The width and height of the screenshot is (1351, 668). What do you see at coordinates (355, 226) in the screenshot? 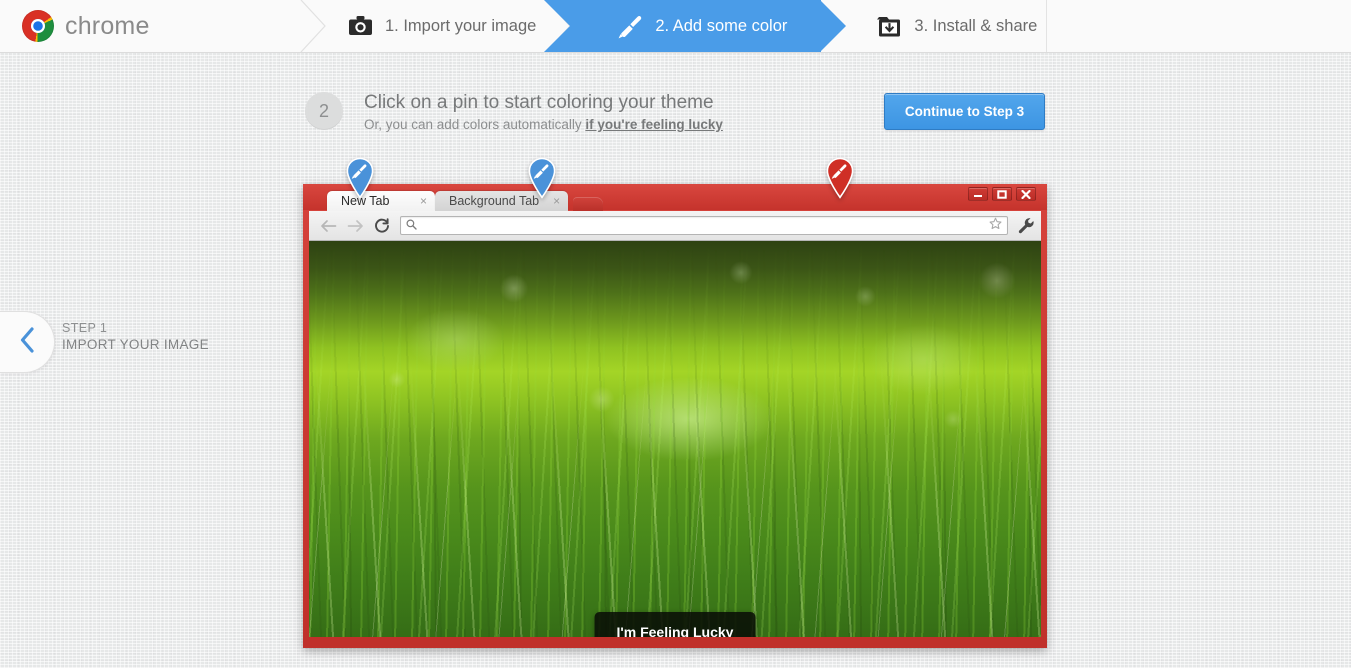
I see `forward-arrow-icon` at bounding box center [355, 226].